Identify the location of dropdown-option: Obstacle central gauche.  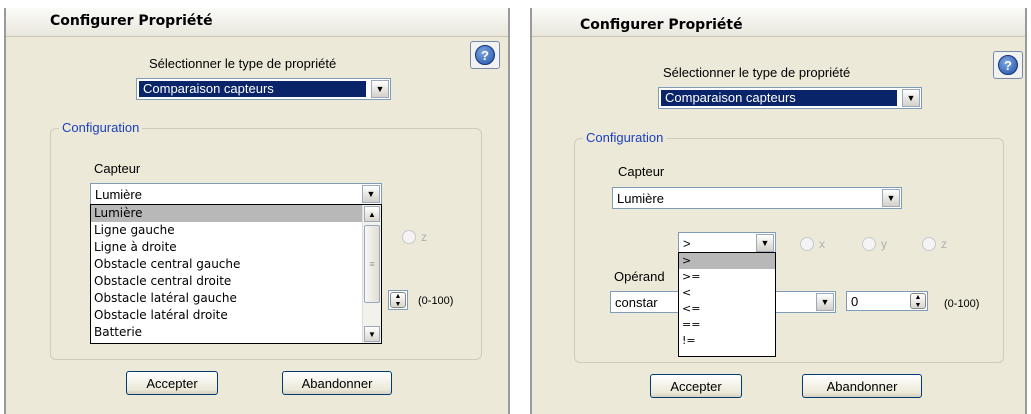
(236, 264).